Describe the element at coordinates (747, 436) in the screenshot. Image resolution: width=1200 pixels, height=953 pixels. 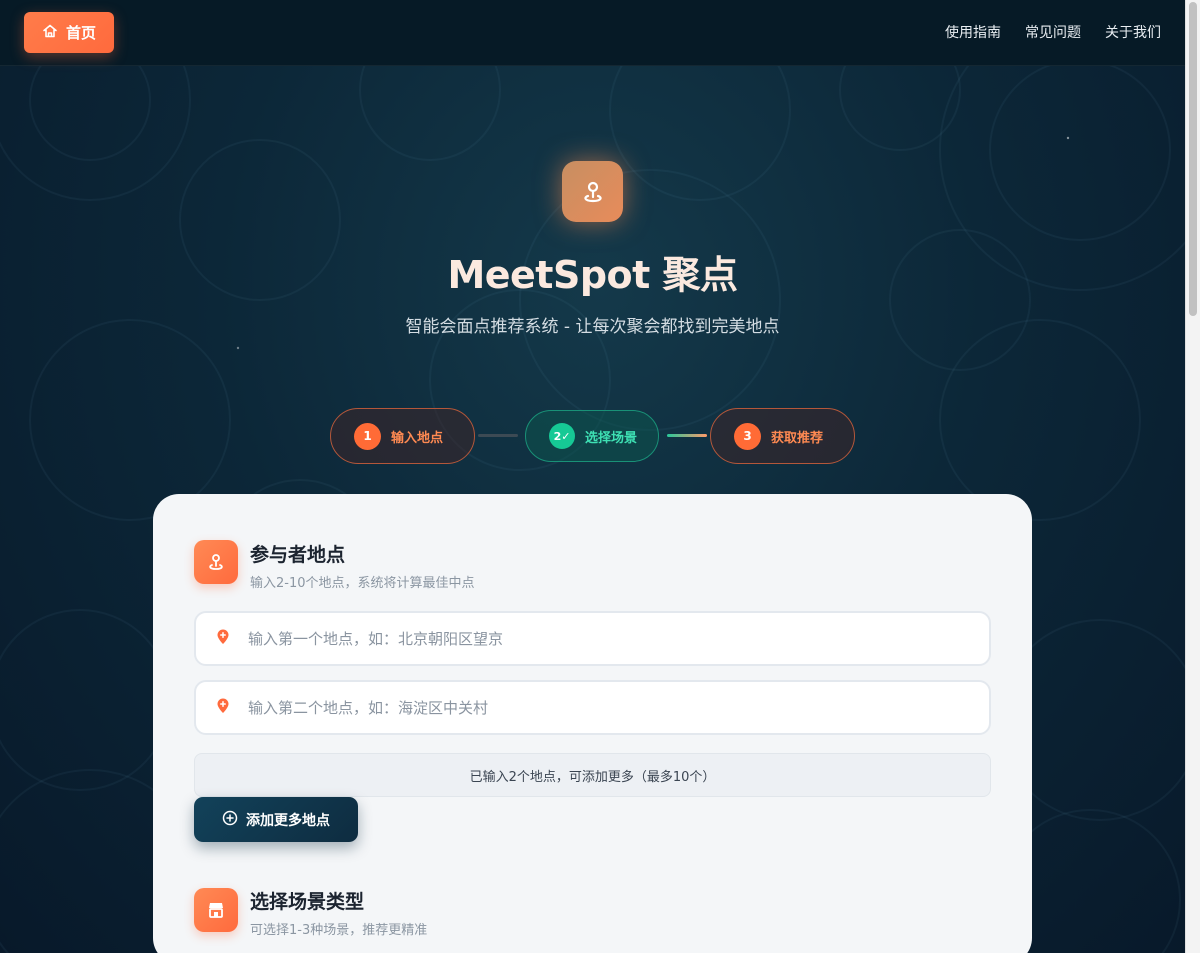
I see `step-number: 3` at that location.